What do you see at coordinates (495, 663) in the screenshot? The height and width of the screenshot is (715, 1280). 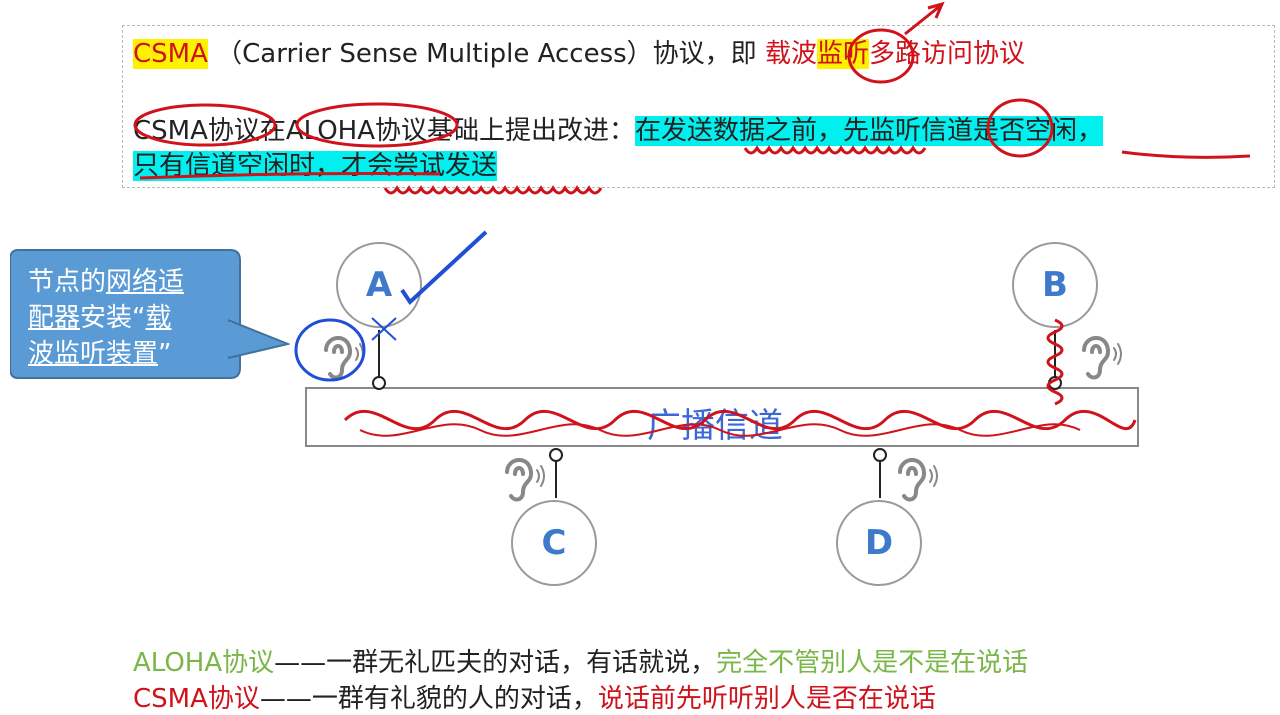 I see `aloha-description: ——一群无礼匹夫的对话，有话就说，` at bounding box center [495, 663].